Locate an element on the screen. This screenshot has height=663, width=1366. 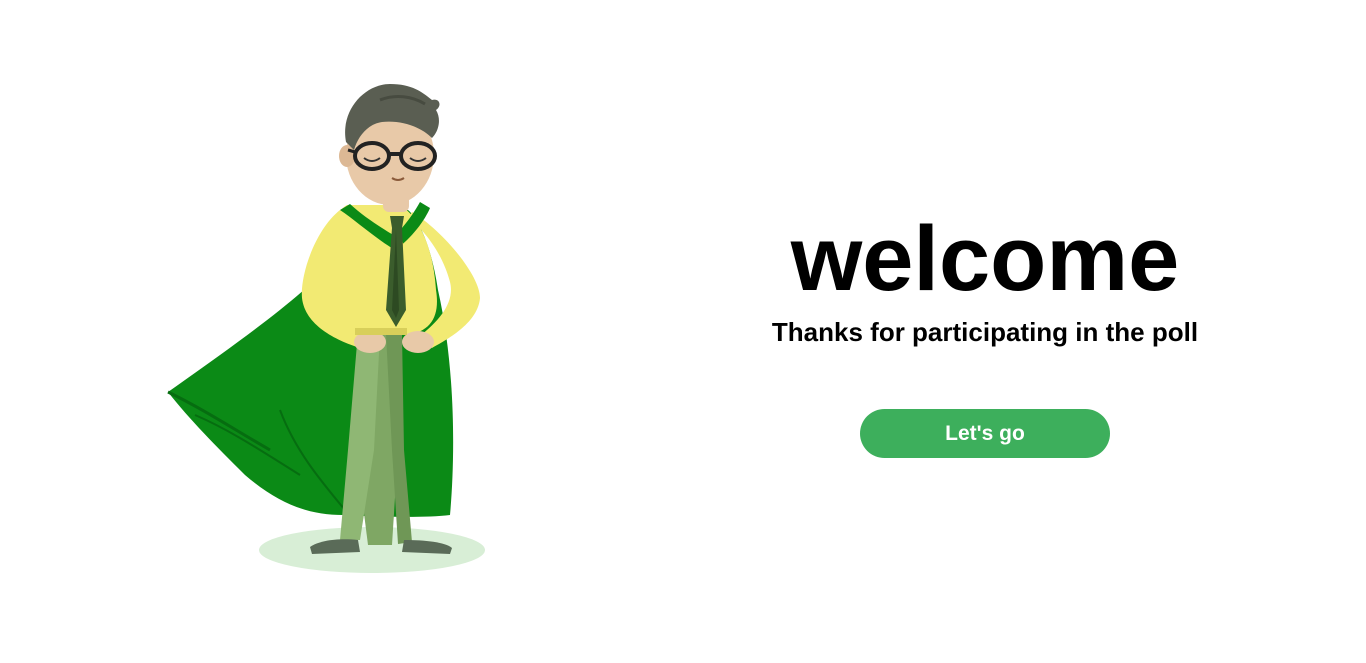
lets-go-button: Let's go is located at coordinates (985, 433).